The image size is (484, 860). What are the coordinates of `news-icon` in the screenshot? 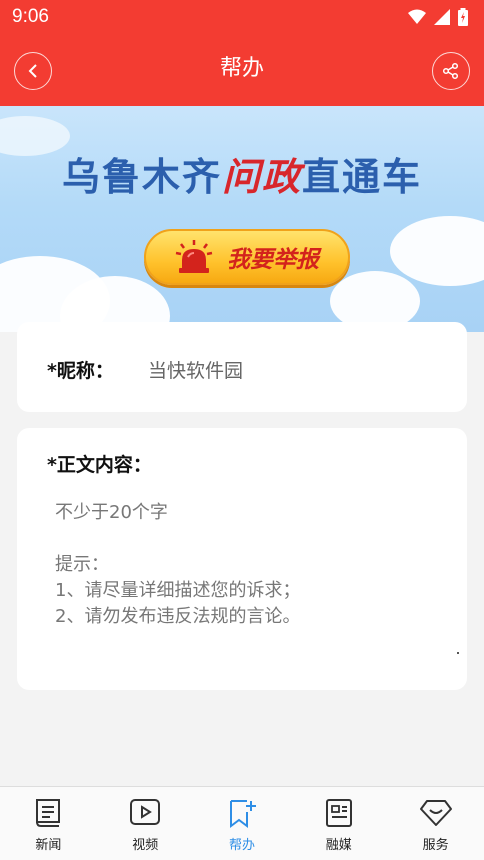 It's located at (48, 813).